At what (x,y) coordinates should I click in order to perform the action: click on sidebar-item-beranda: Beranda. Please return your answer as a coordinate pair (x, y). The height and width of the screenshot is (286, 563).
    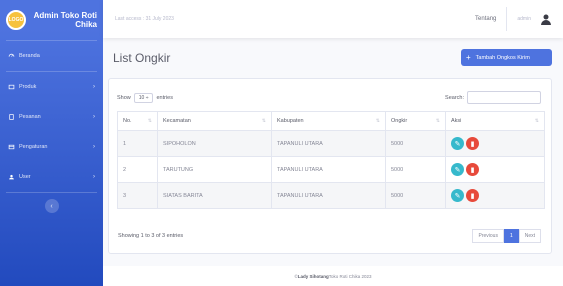
    Looking at the image, I should click on (51, 56).